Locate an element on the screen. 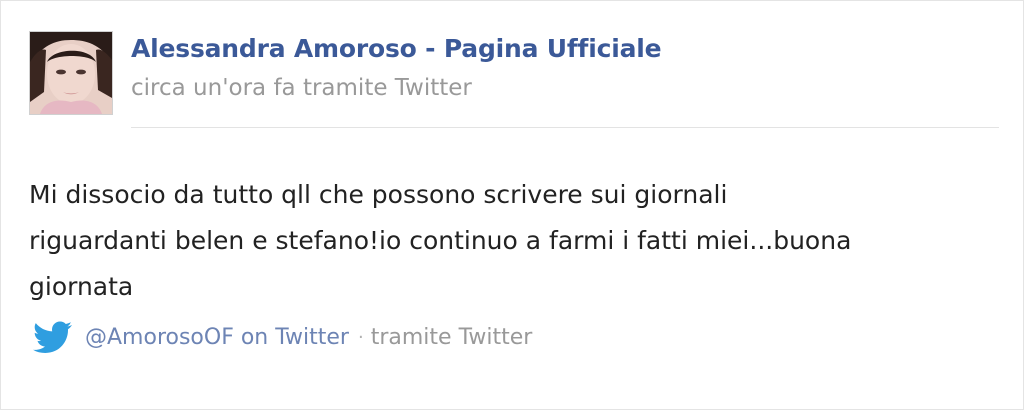 Image resolution: width=1024 pixels, height=410 pixels. twitter-profile-link: @AmorosoOF on Twitter is located at coordinates (217, 337).